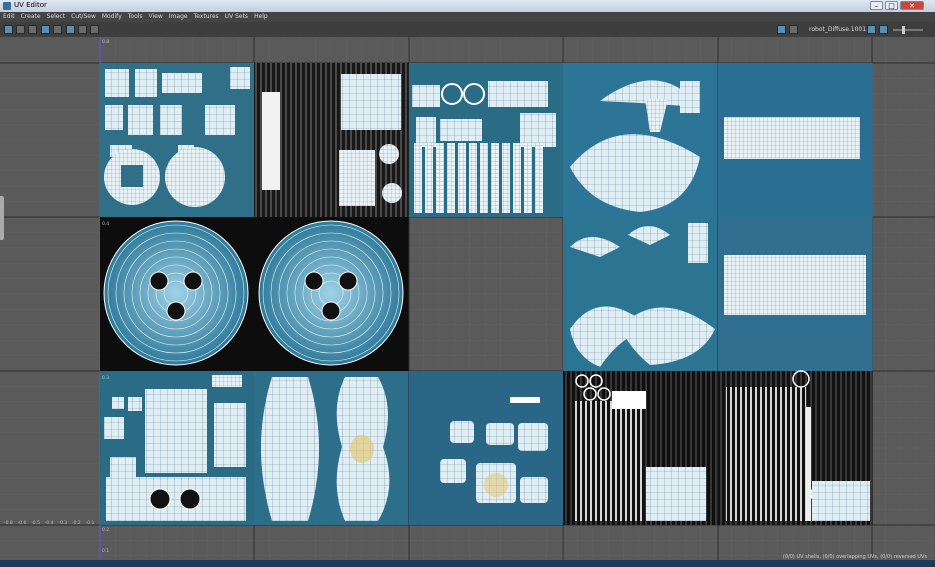 This screenshot has height=567, width=935. Describe the element at coordinates (45, 29) in the screenshot. I see `uv-grid-icon` at that location.